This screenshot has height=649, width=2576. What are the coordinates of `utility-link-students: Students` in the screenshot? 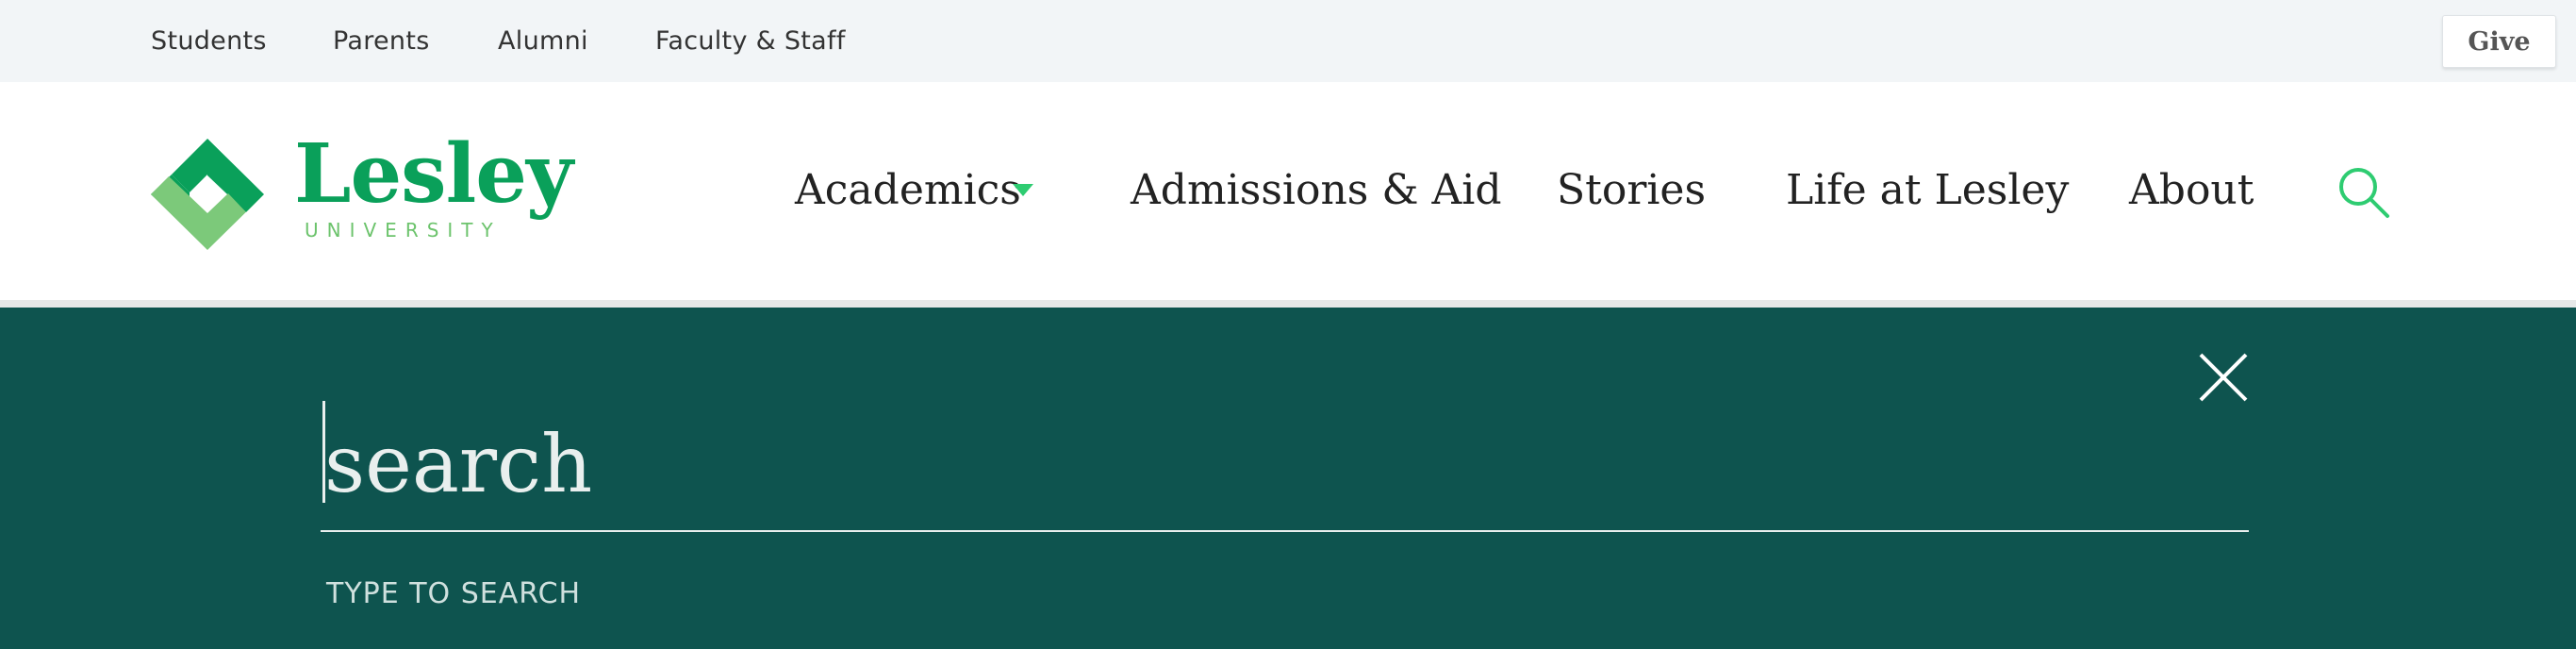 It's located at (209, 41).